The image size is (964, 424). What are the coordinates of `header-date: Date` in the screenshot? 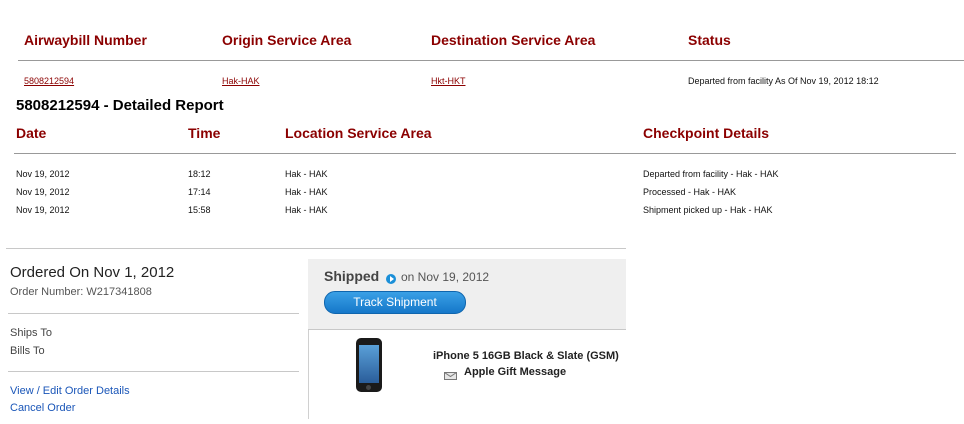 It's located at (31, 133).